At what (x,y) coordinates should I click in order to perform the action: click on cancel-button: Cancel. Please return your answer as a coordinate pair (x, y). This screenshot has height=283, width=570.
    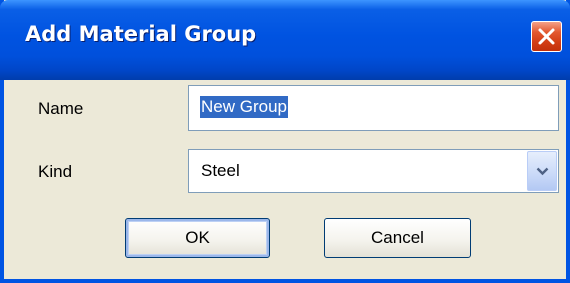
    Looking at the image, I should click on (397, 238).